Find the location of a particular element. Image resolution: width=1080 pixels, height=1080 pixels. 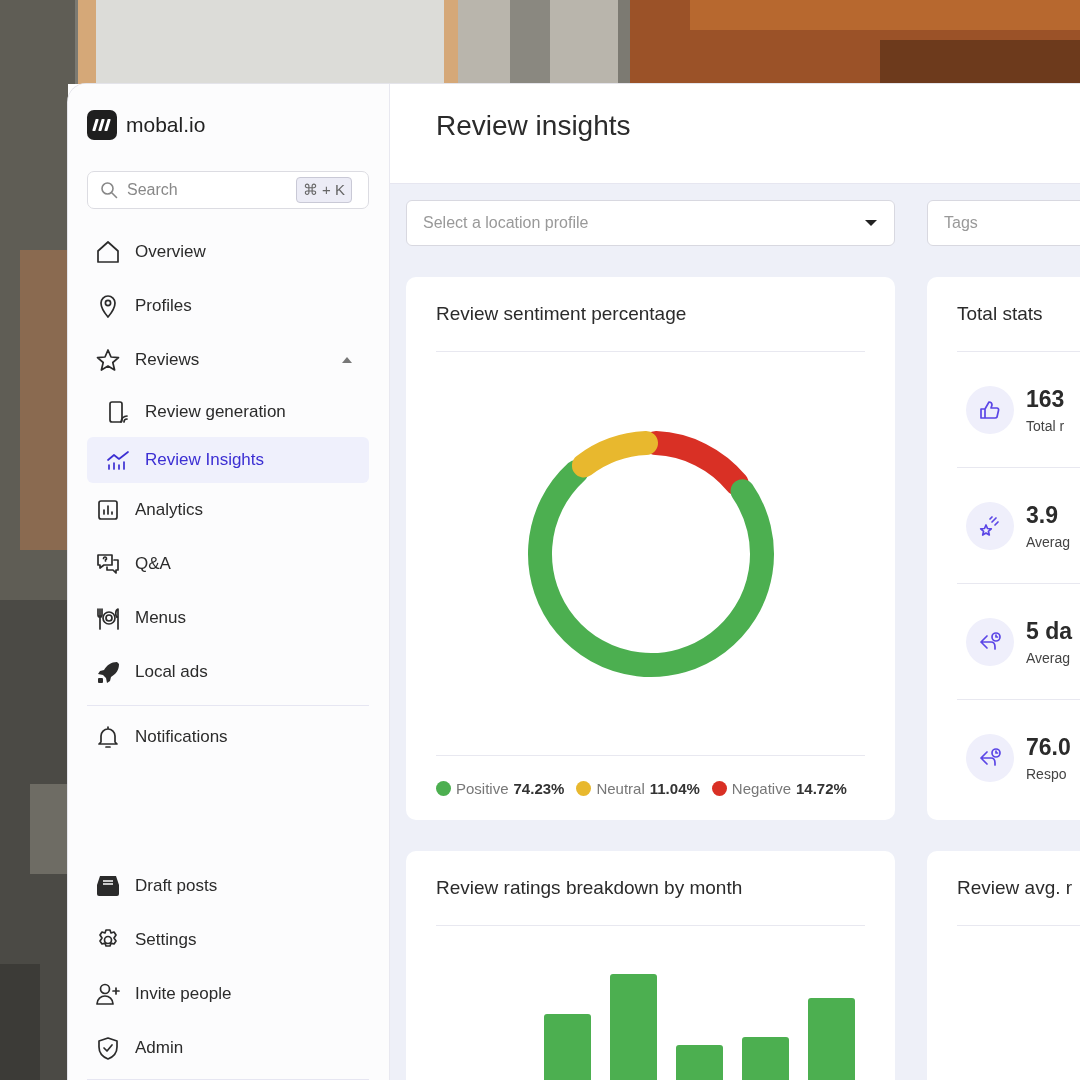

search-placeholder: Search is located at coordinates (153, 190).